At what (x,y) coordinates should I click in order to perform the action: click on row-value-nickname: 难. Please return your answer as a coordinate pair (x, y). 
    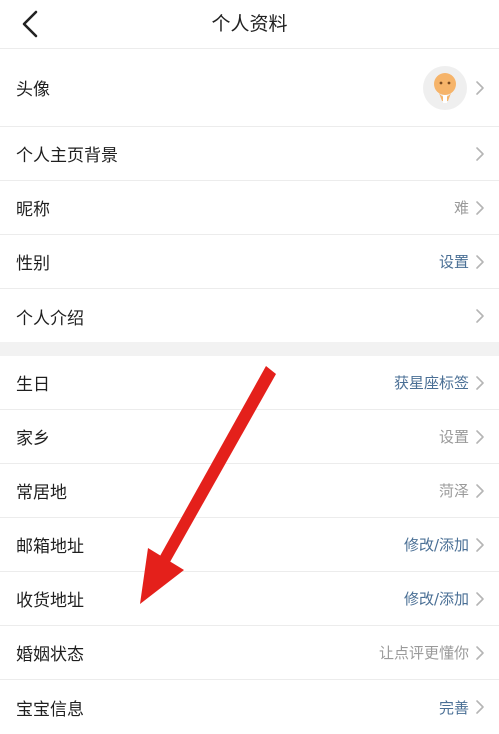
    Looking at the image, I should click on (461, 208).